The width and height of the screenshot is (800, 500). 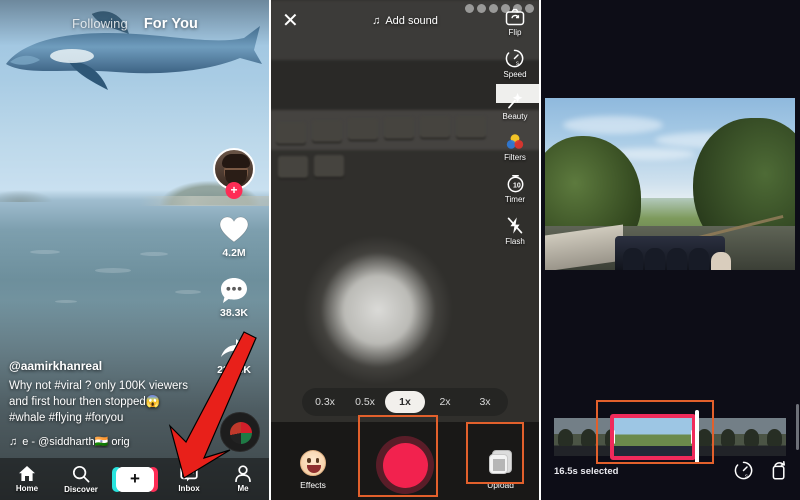 What do you see at coordinates (514, 101) in the screenshot?
I see `beauty-wand-icon` at bounding box center [514, 101].